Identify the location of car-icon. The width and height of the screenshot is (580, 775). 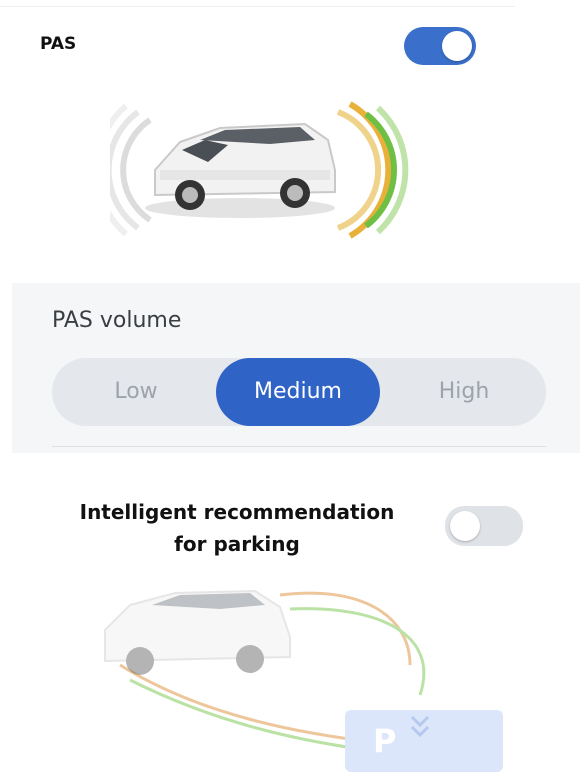
(240, 170).